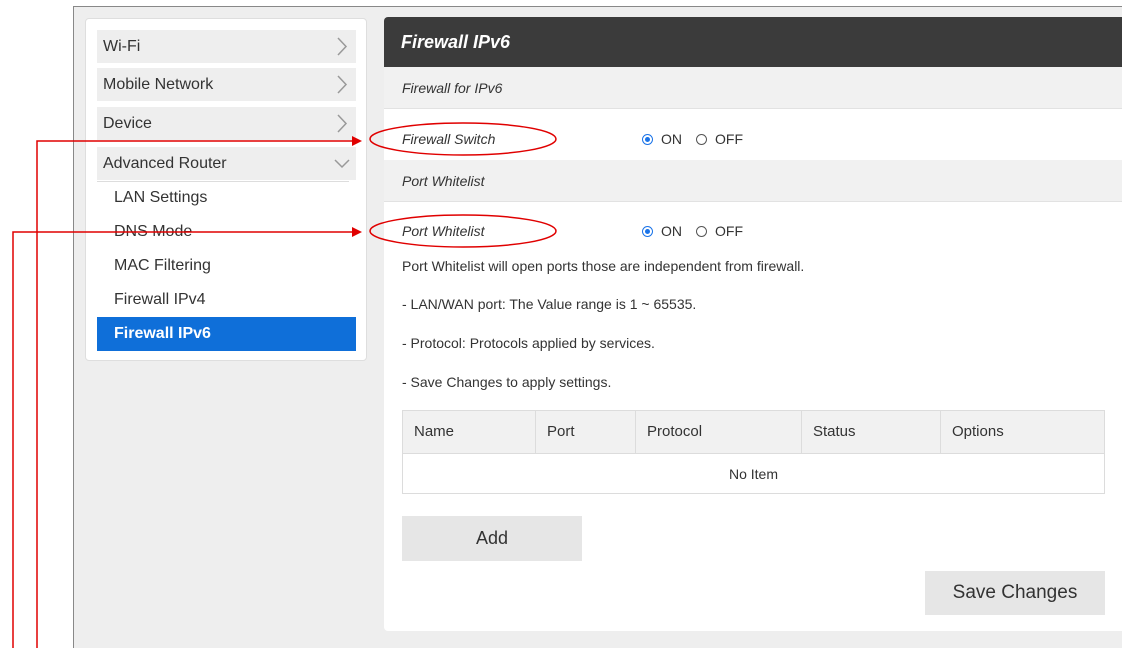  Describe the element at coordinates (226, 46) in the screenshot. I see `sidebar-item-wifi: Wi-Fi` at that location.